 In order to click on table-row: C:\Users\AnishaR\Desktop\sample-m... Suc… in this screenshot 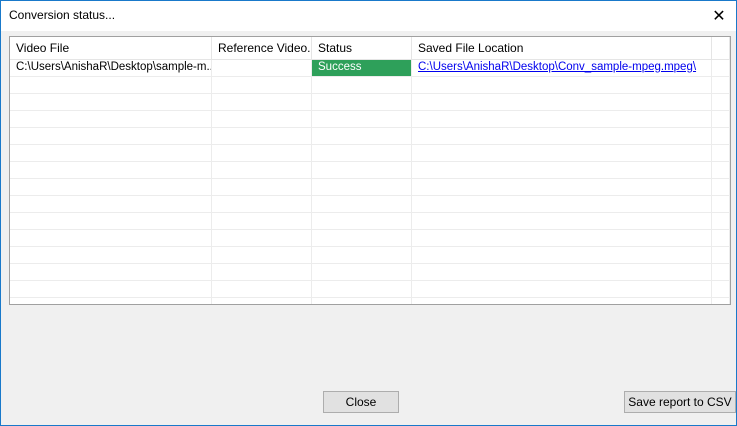, I will do `click(370, 68)`.